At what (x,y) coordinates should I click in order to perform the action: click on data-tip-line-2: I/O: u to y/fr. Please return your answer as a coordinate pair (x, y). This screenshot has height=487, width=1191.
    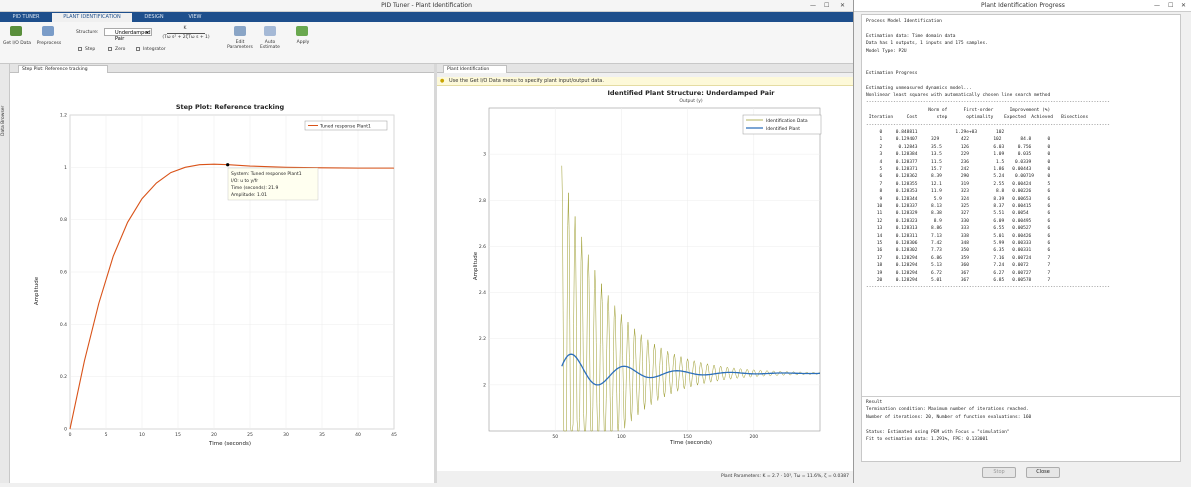
    Looking at the image, I should click on (244, 181).